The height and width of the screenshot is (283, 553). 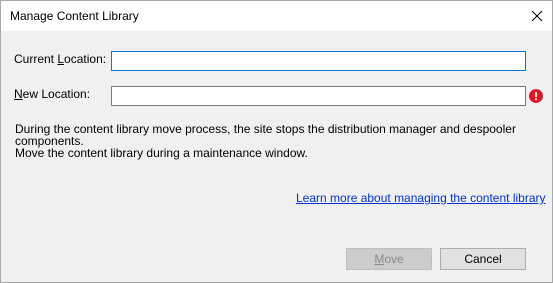 I want to click on new-location-input, so click(x=318, y=96).